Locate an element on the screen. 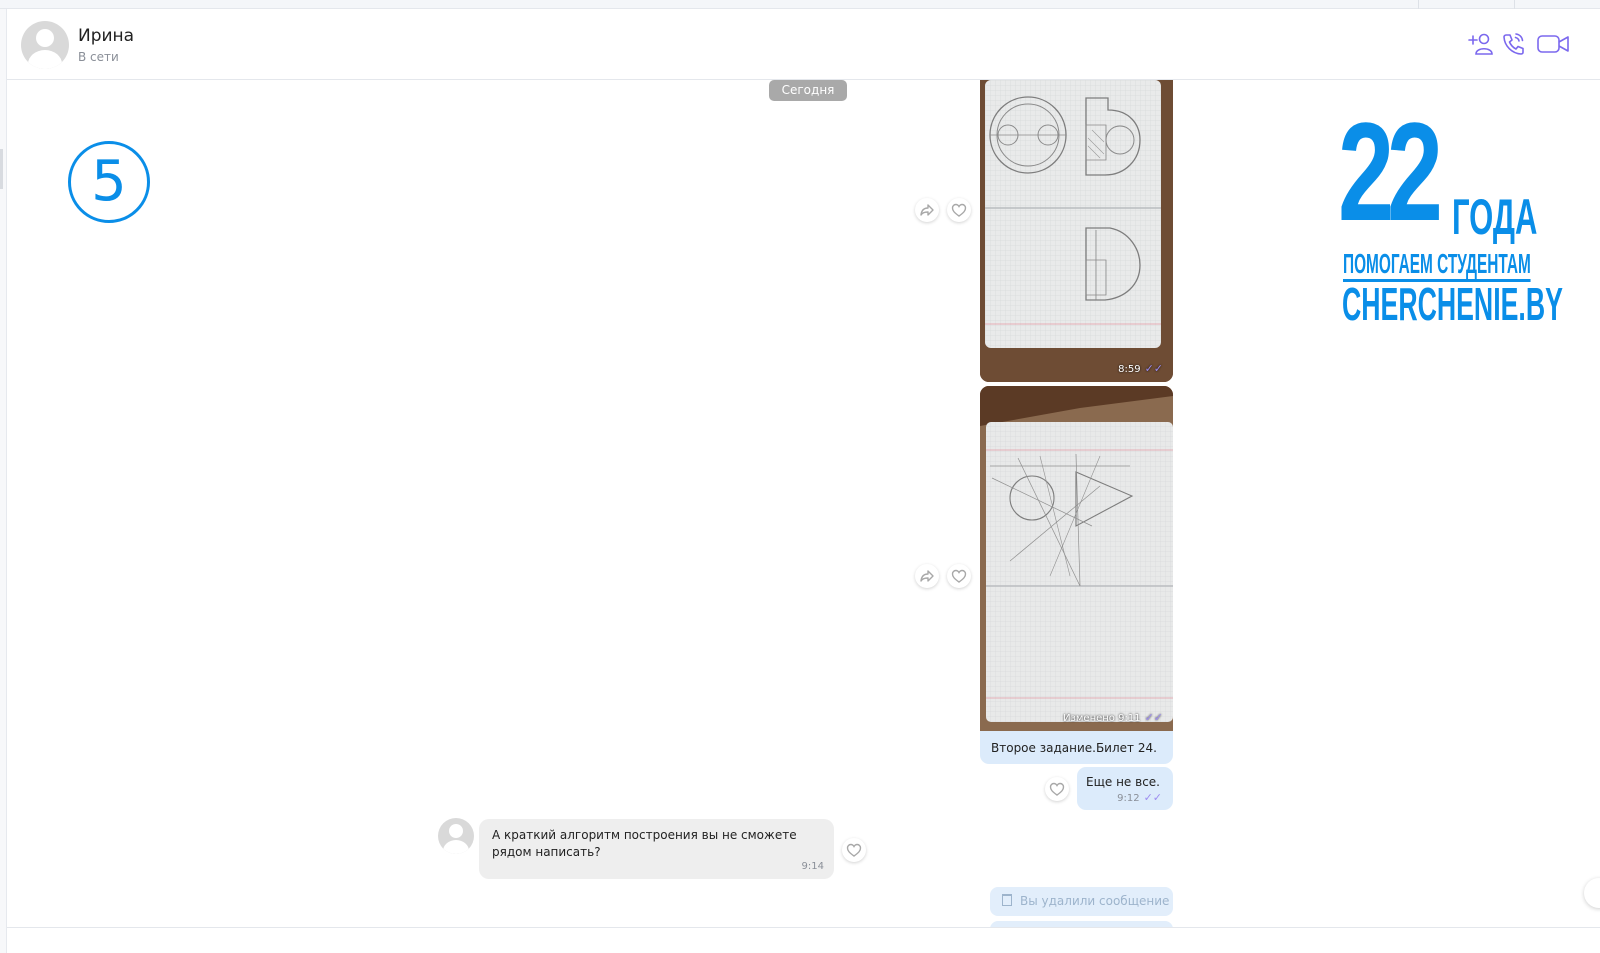 The image size is (1600, 953). deleted-message: Вы удалили сообщение is located at coordinates (1081, 901).